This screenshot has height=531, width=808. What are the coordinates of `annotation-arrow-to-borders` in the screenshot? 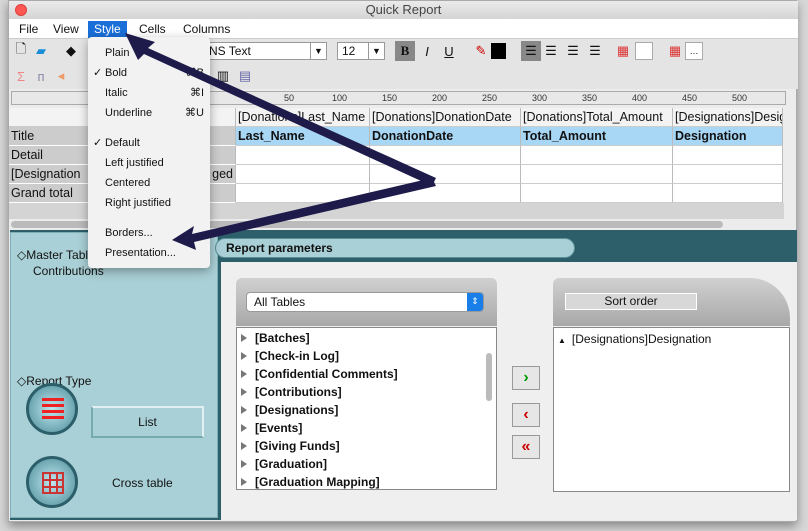 It's located at (304, 214).